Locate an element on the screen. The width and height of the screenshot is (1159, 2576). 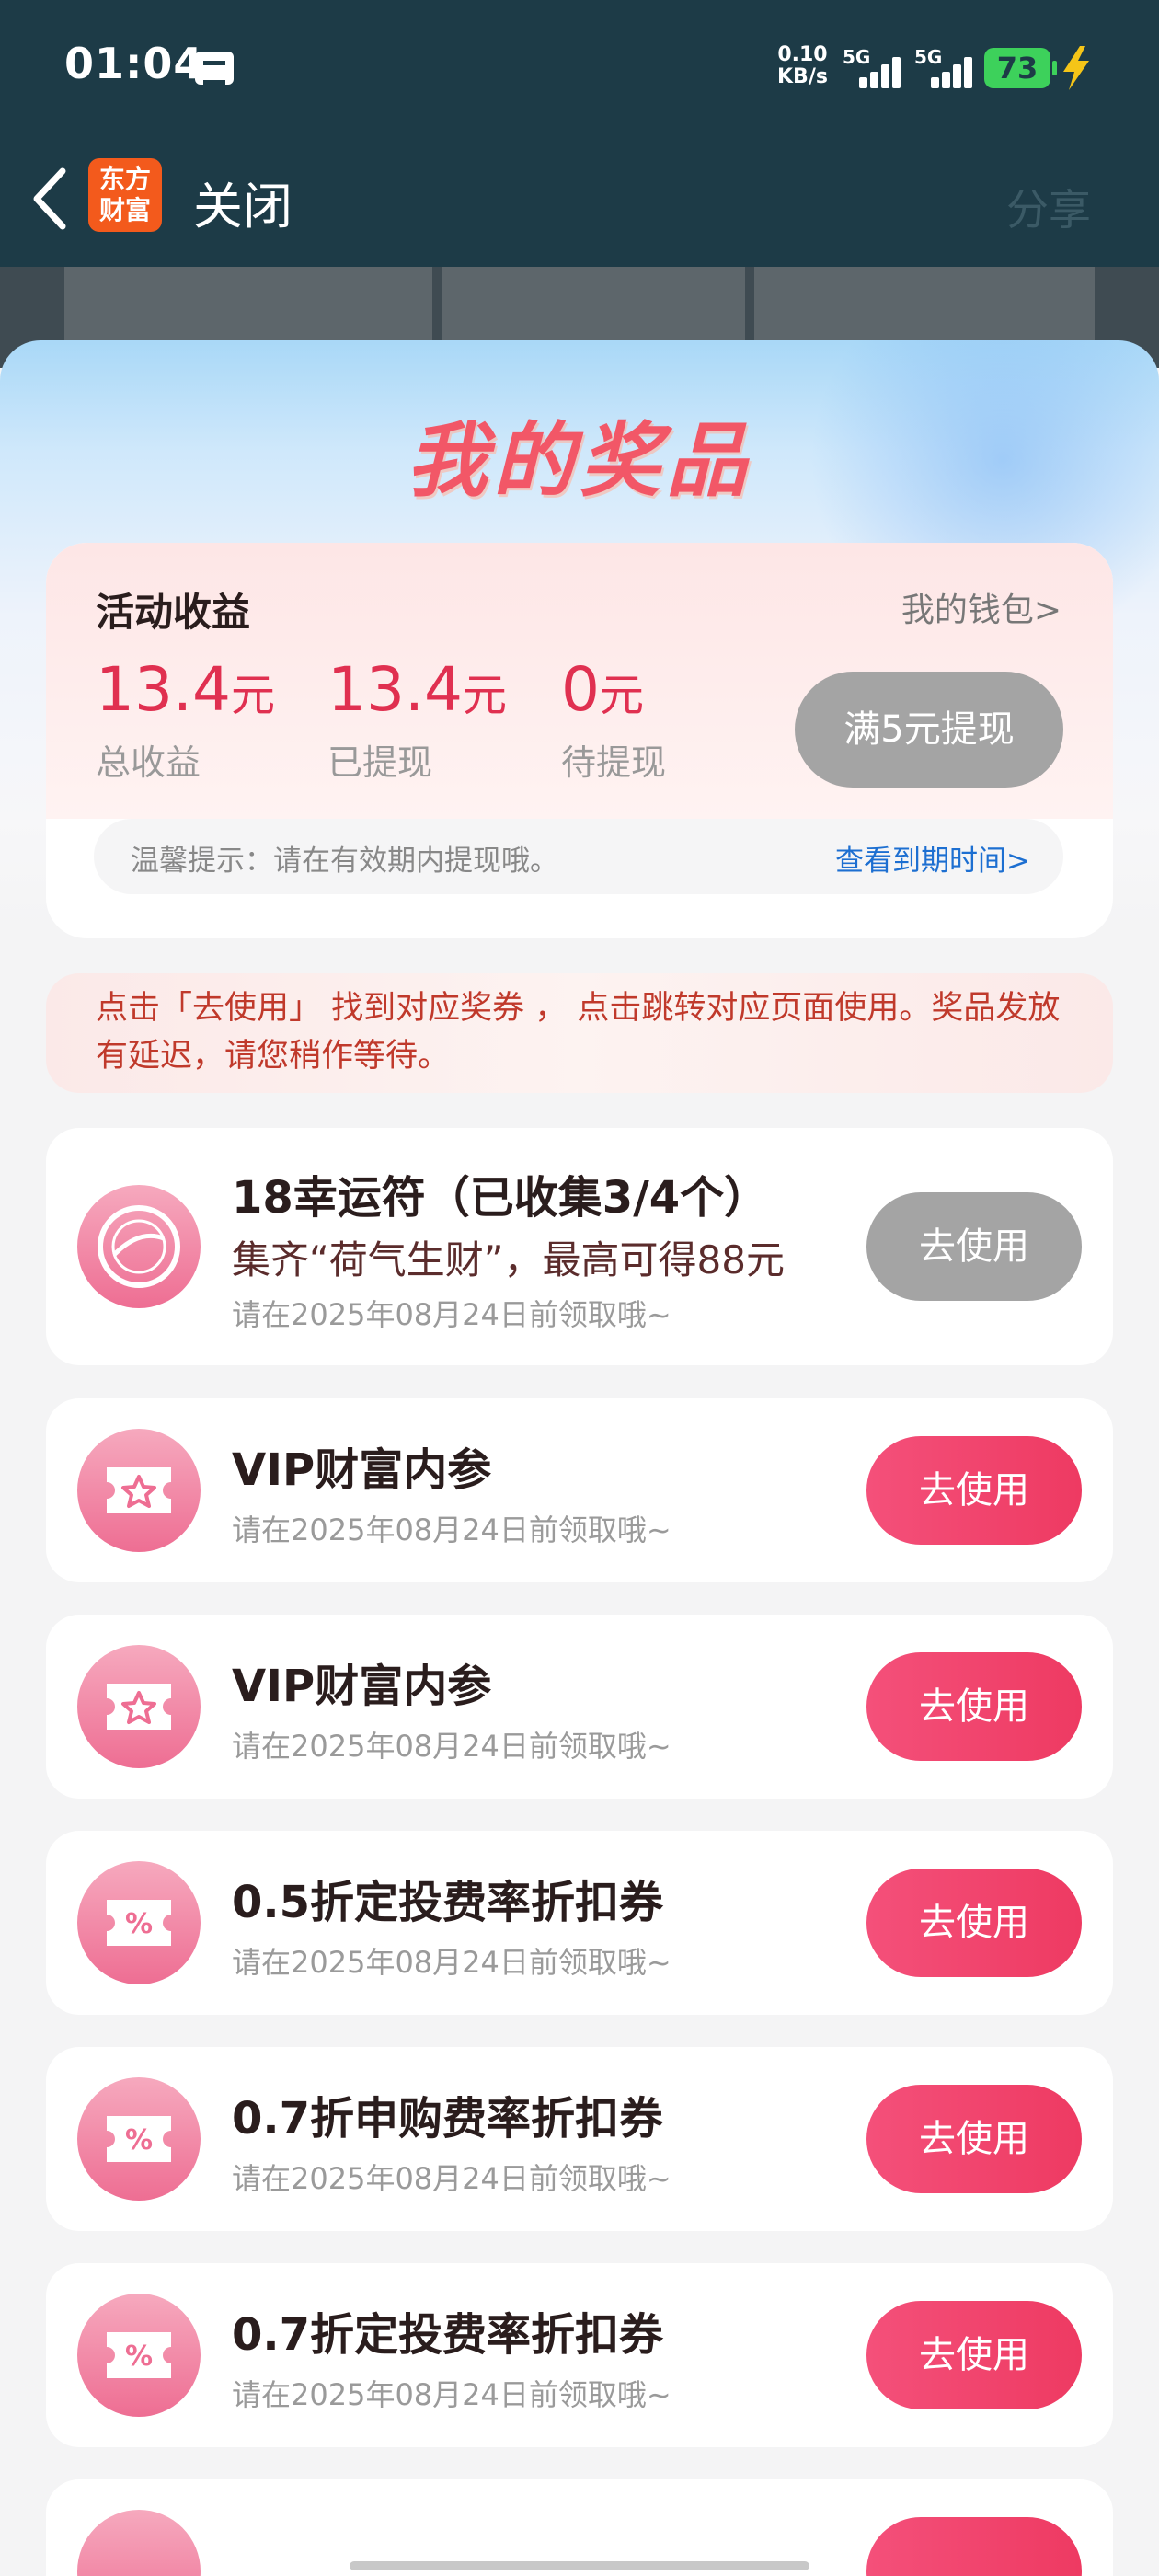
prize-item: % 0.5折定投费率折扣券 请在2025年08月24日前领取哦~ 去使用 is located at coordinates (579, 1923).